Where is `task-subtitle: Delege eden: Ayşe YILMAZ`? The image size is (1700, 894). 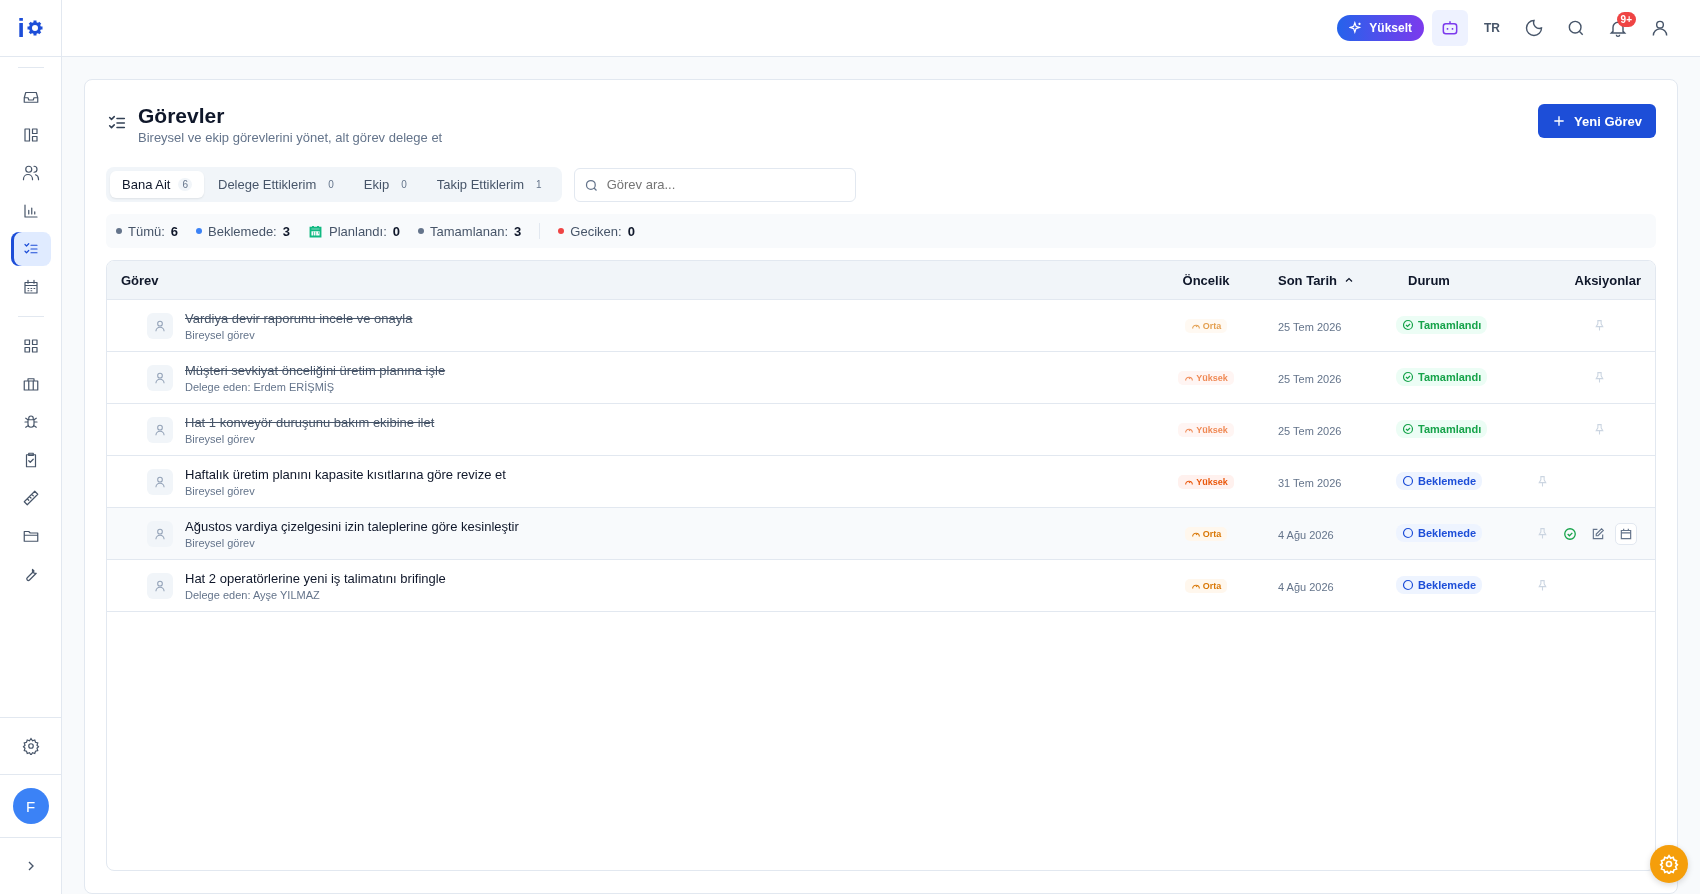 task-subtitle: Delege eden: Ayşe YILMAZ is located at coordinates (253, 594).